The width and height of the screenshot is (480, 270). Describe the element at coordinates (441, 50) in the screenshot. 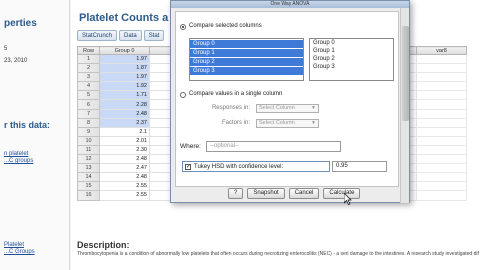

I see `column-header-var8: var8` at that location.